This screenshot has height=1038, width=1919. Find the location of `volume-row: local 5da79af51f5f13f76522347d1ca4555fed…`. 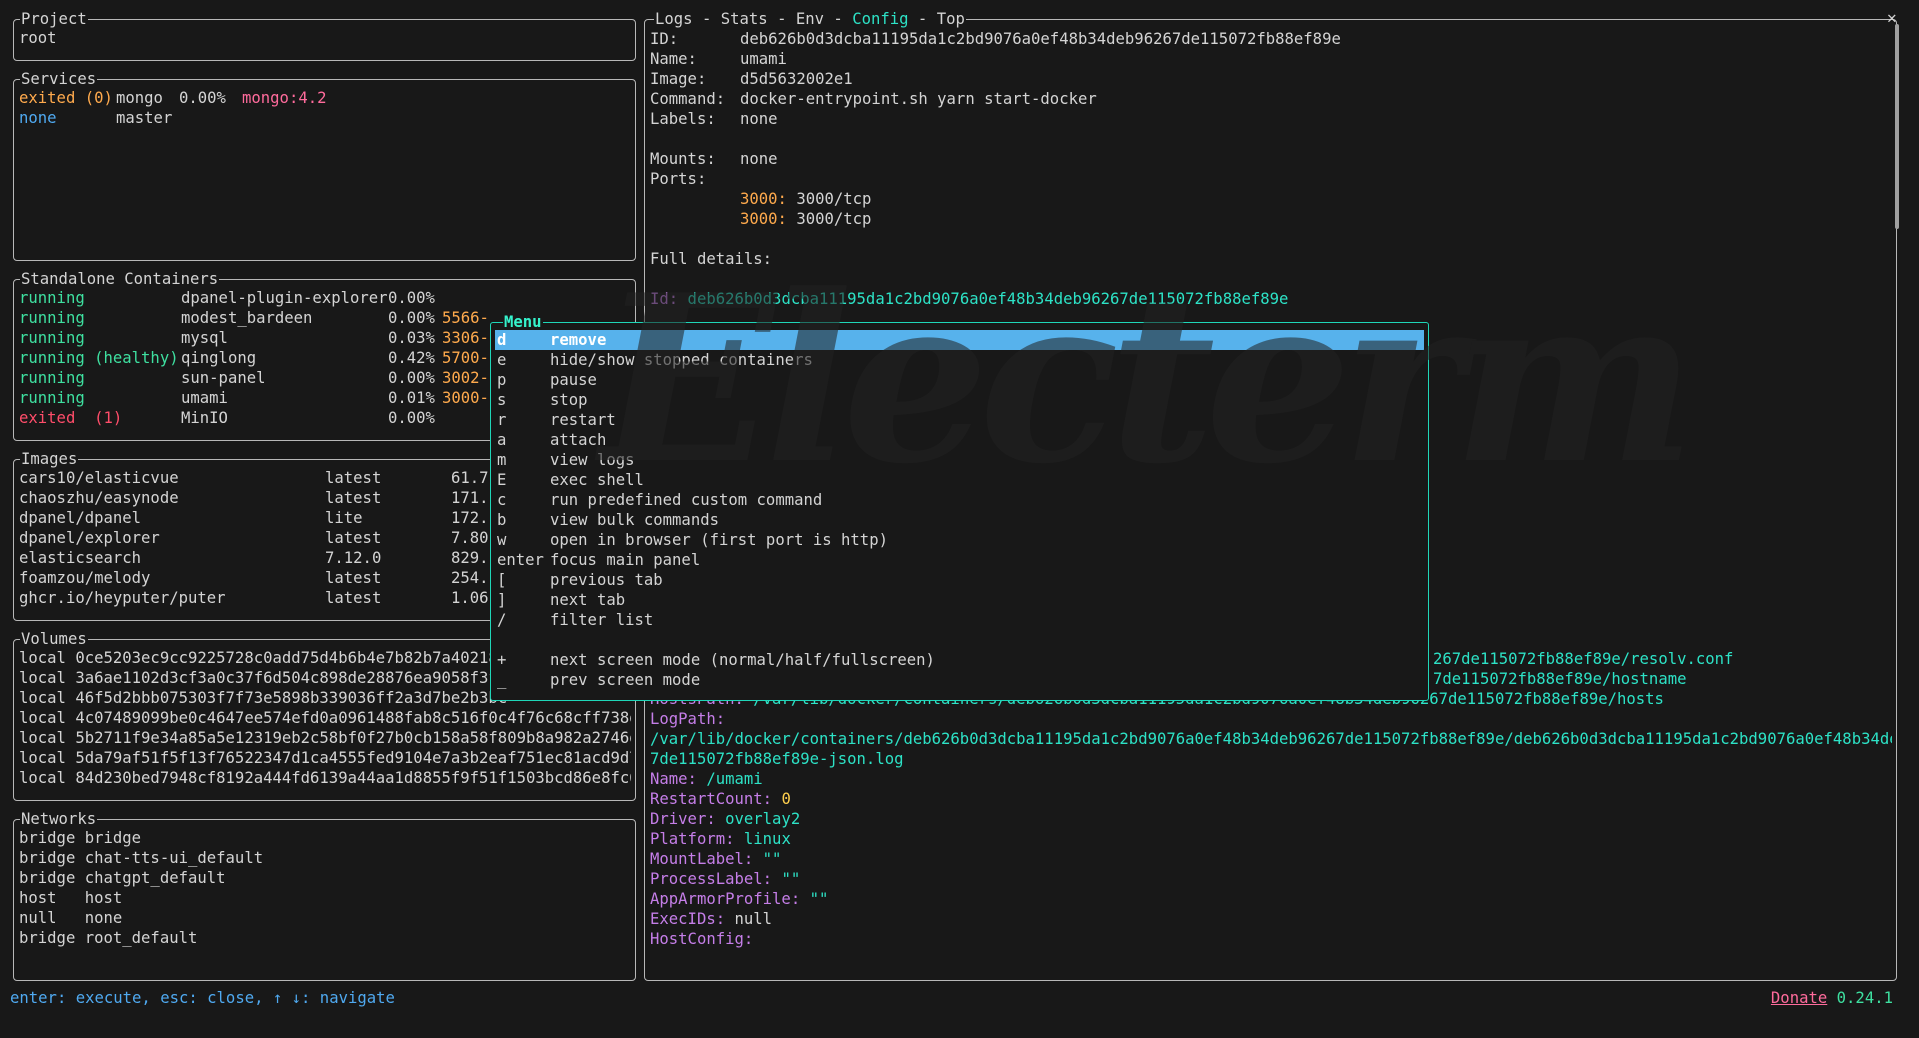

volume-row: local 5da79af51f5f13f76522347d1ca4555fed… is located at coordinates (325, 758).